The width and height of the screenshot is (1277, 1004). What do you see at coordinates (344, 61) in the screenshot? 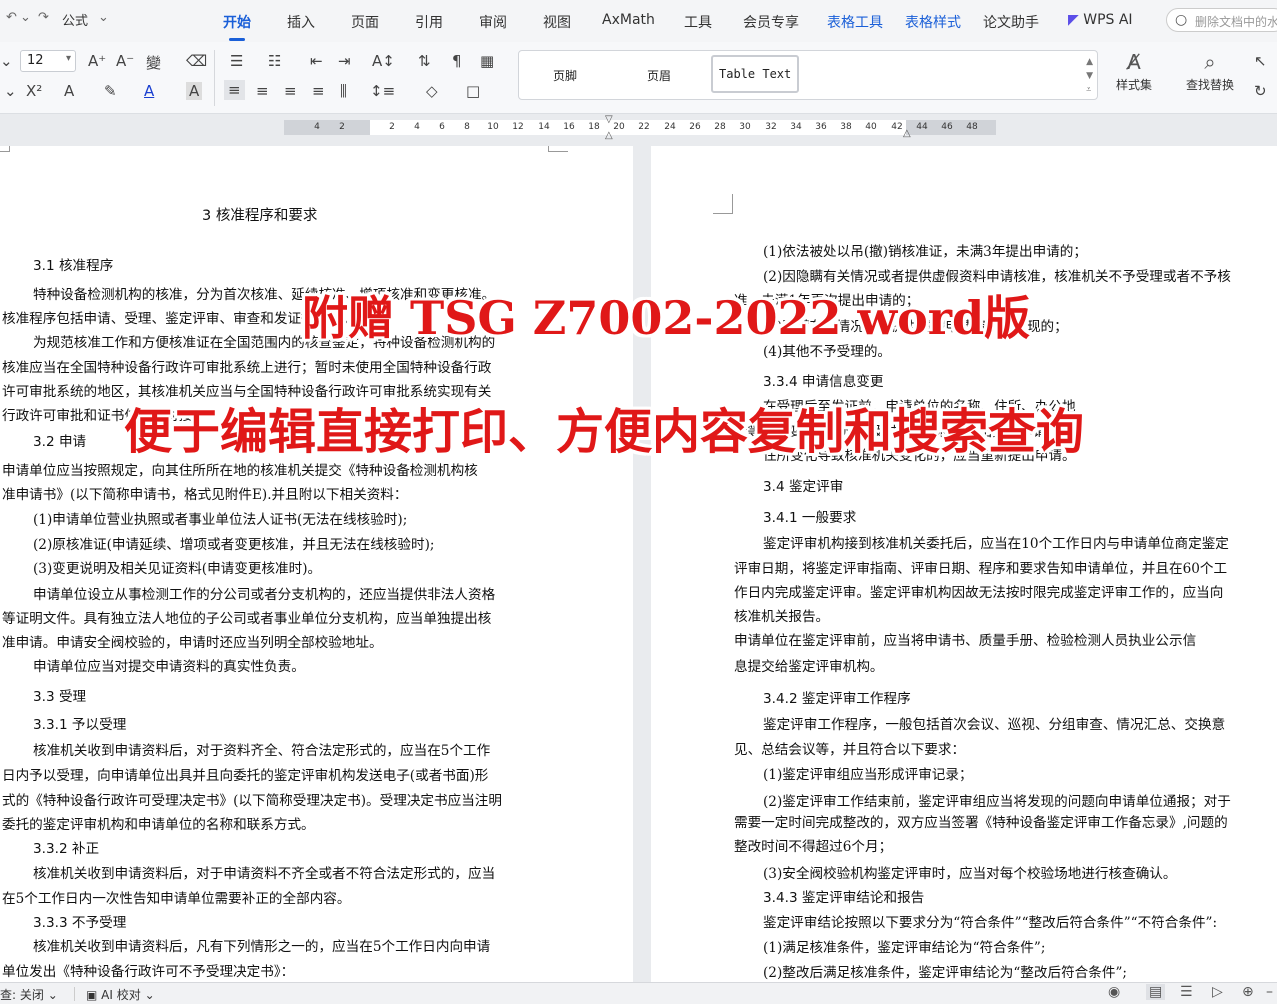
I see `increase-indent-icon: ⇥` at bounding box center [344, 61].